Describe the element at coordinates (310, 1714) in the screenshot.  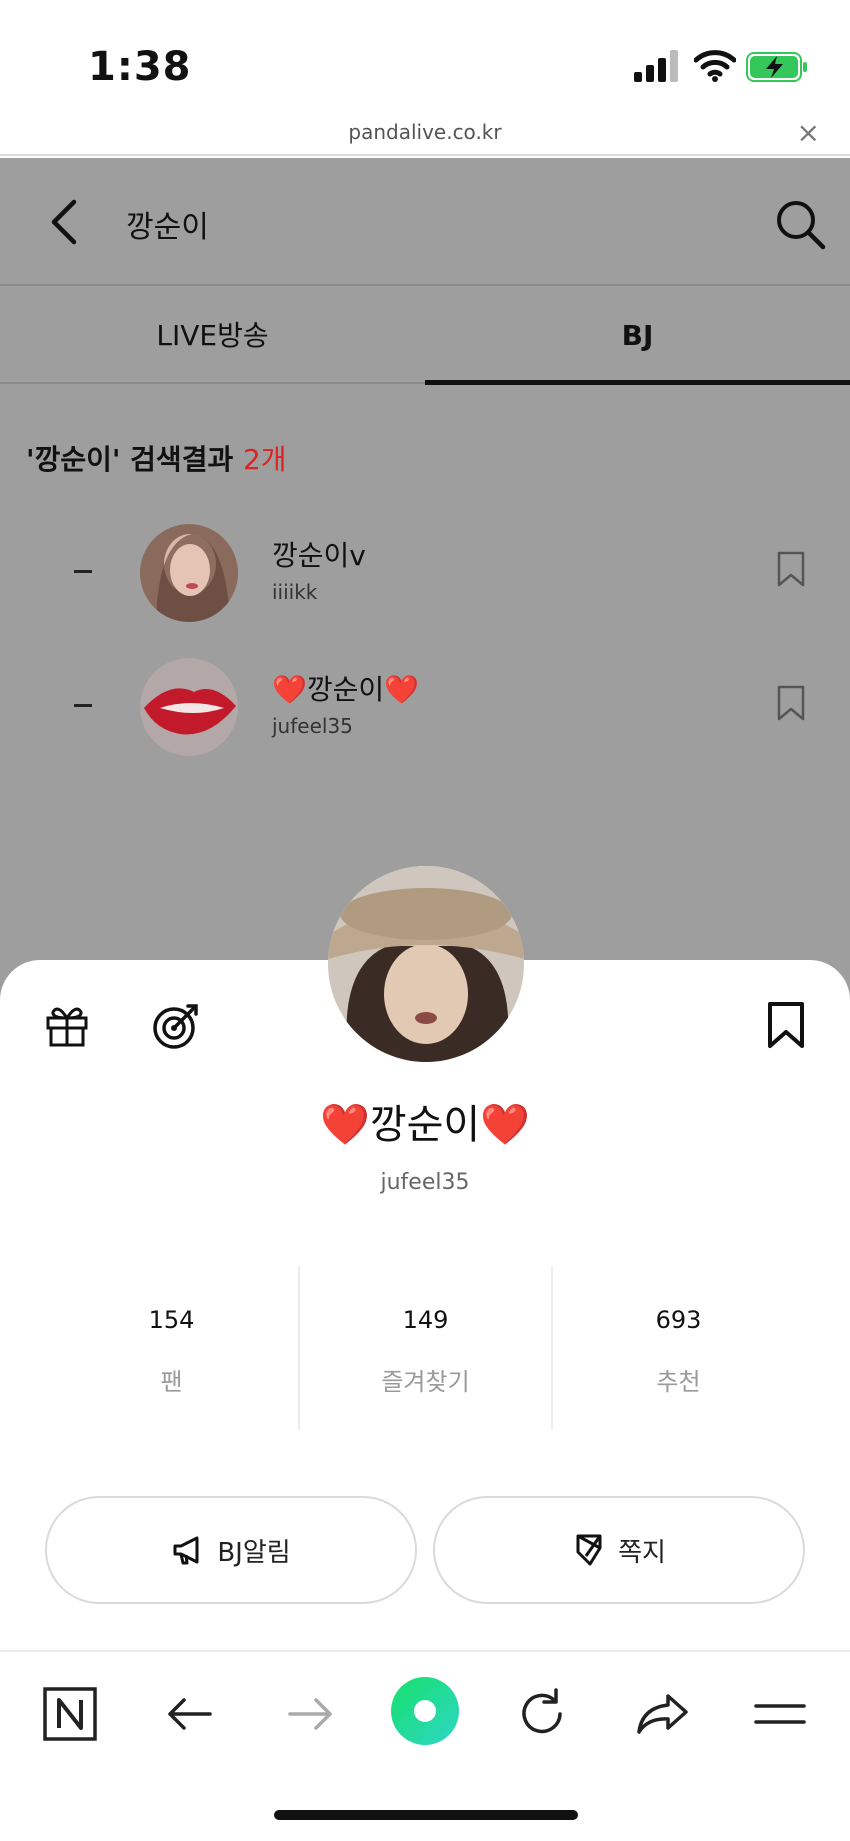
I see `arrow-right-icon` at that location.